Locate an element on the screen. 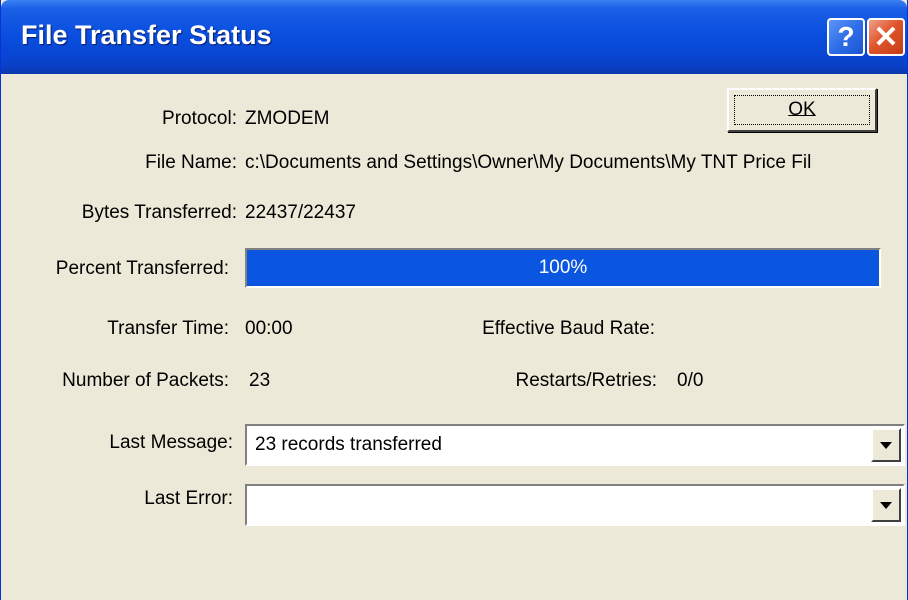 The width and height of the screenshot is (908, 600). file-name-label: File Name: is located at coordinates (191, 162).